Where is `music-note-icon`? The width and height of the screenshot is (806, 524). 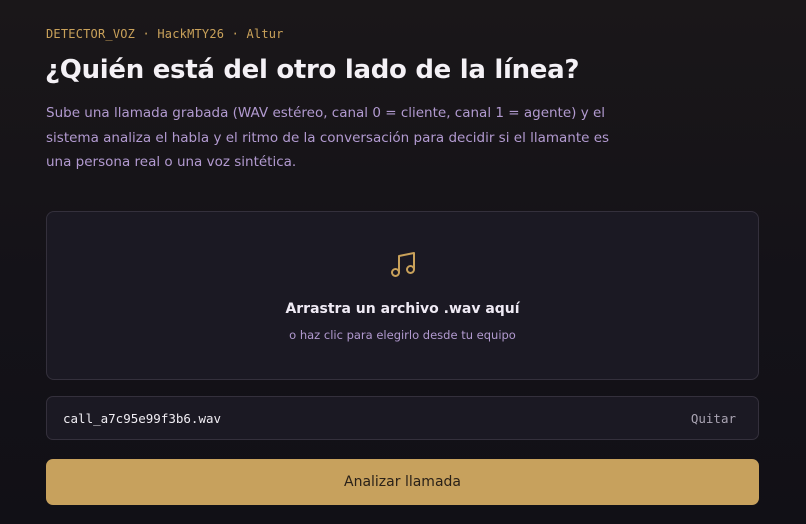
music-note-icon is located at coordinates (403, 264).